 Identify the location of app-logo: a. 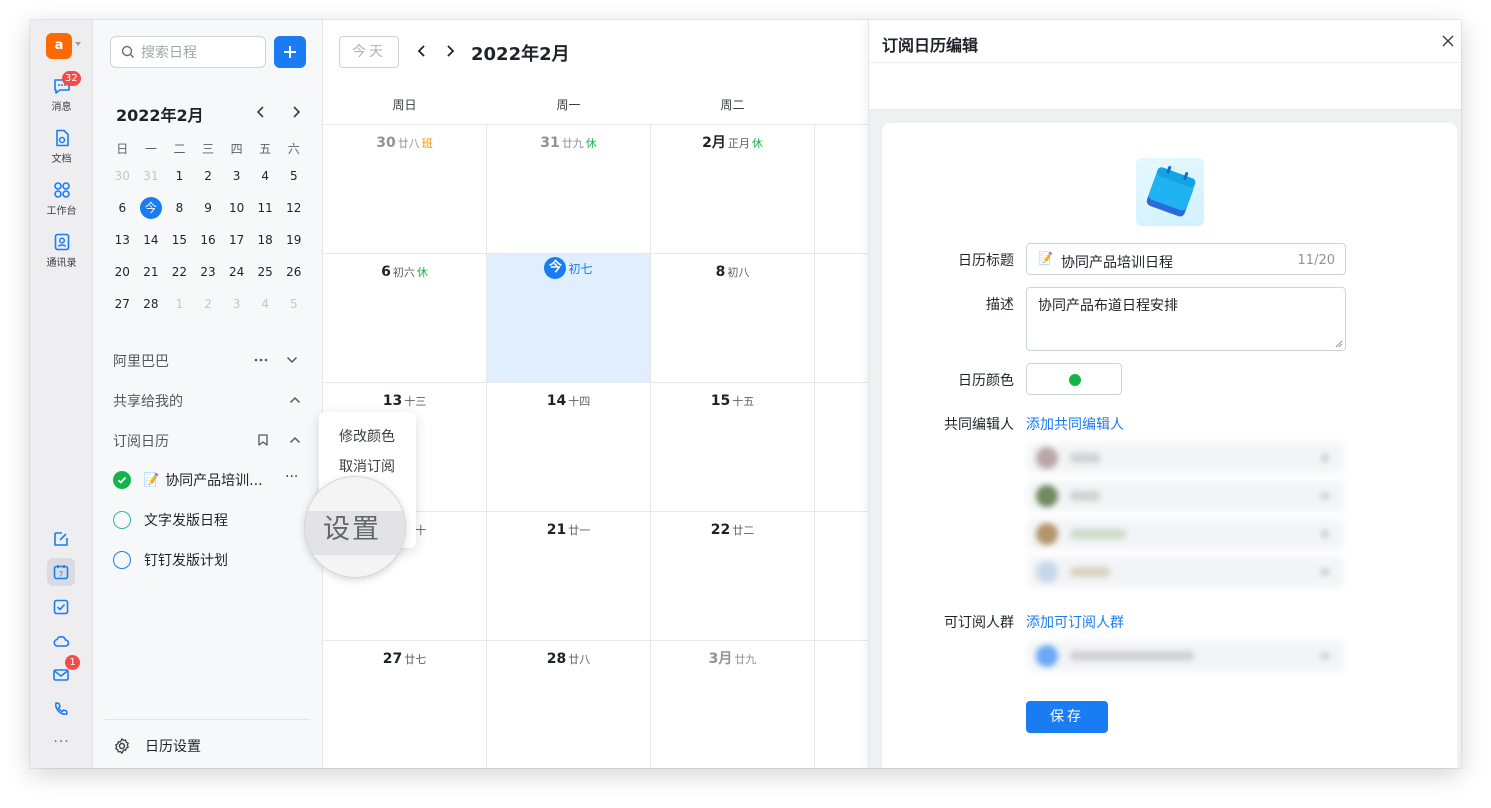
(59, 46).